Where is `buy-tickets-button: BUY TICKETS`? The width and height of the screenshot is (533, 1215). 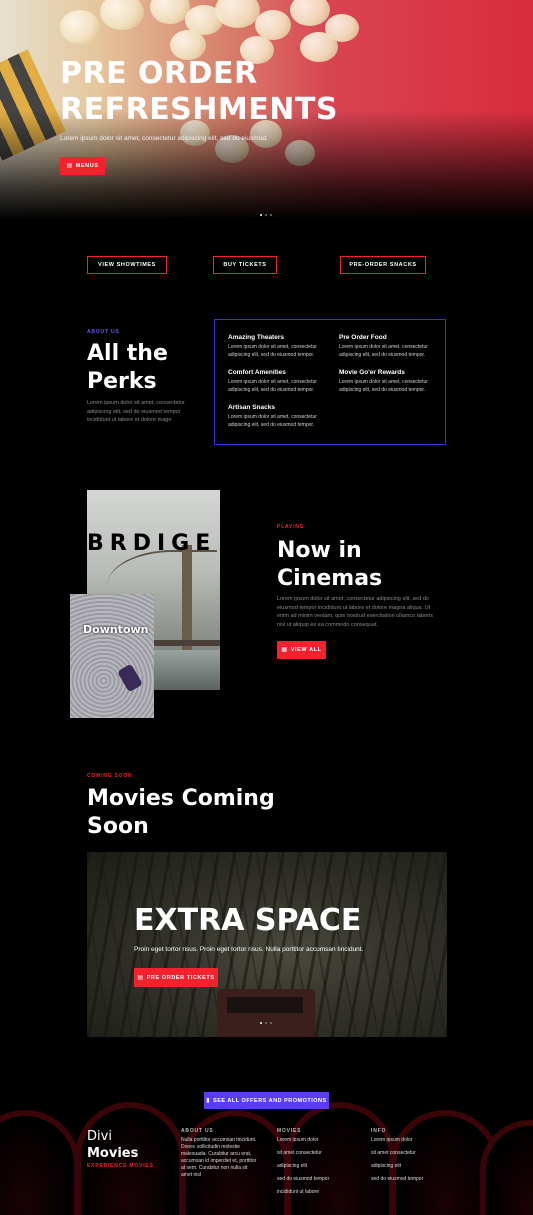
buy-tickets-button: BUY TICKETS is located at coordinates (245, 265).